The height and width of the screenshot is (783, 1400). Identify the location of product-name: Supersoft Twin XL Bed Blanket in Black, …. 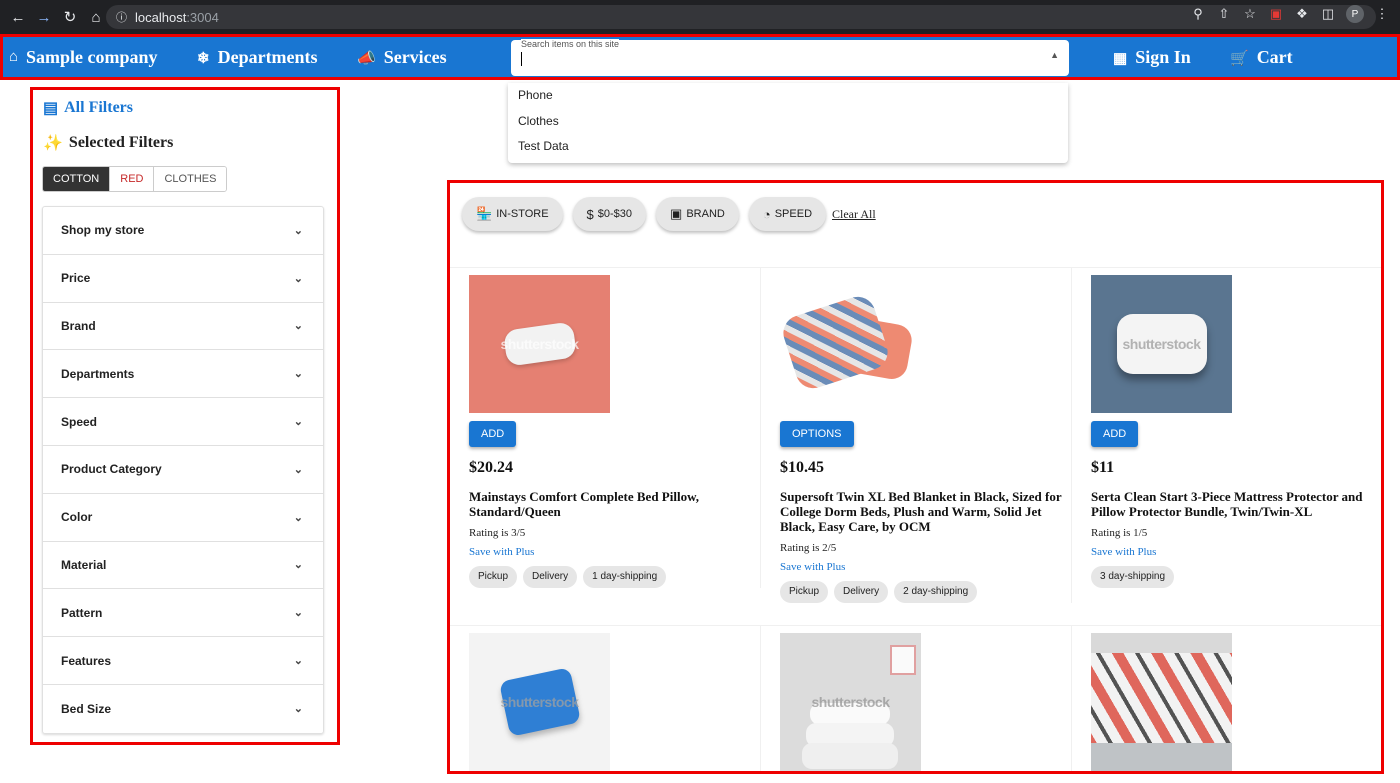
(925, 511).